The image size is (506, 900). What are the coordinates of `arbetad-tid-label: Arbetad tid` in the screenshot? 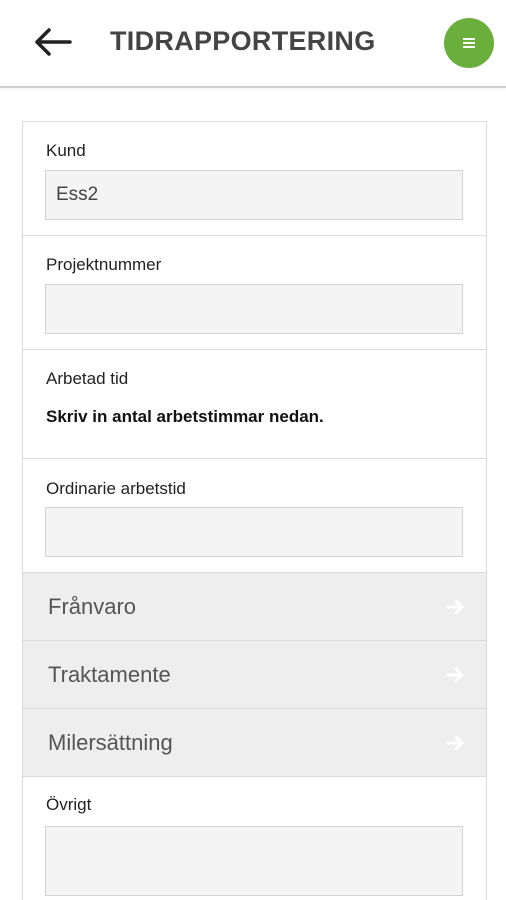 It's located at (87, 378).